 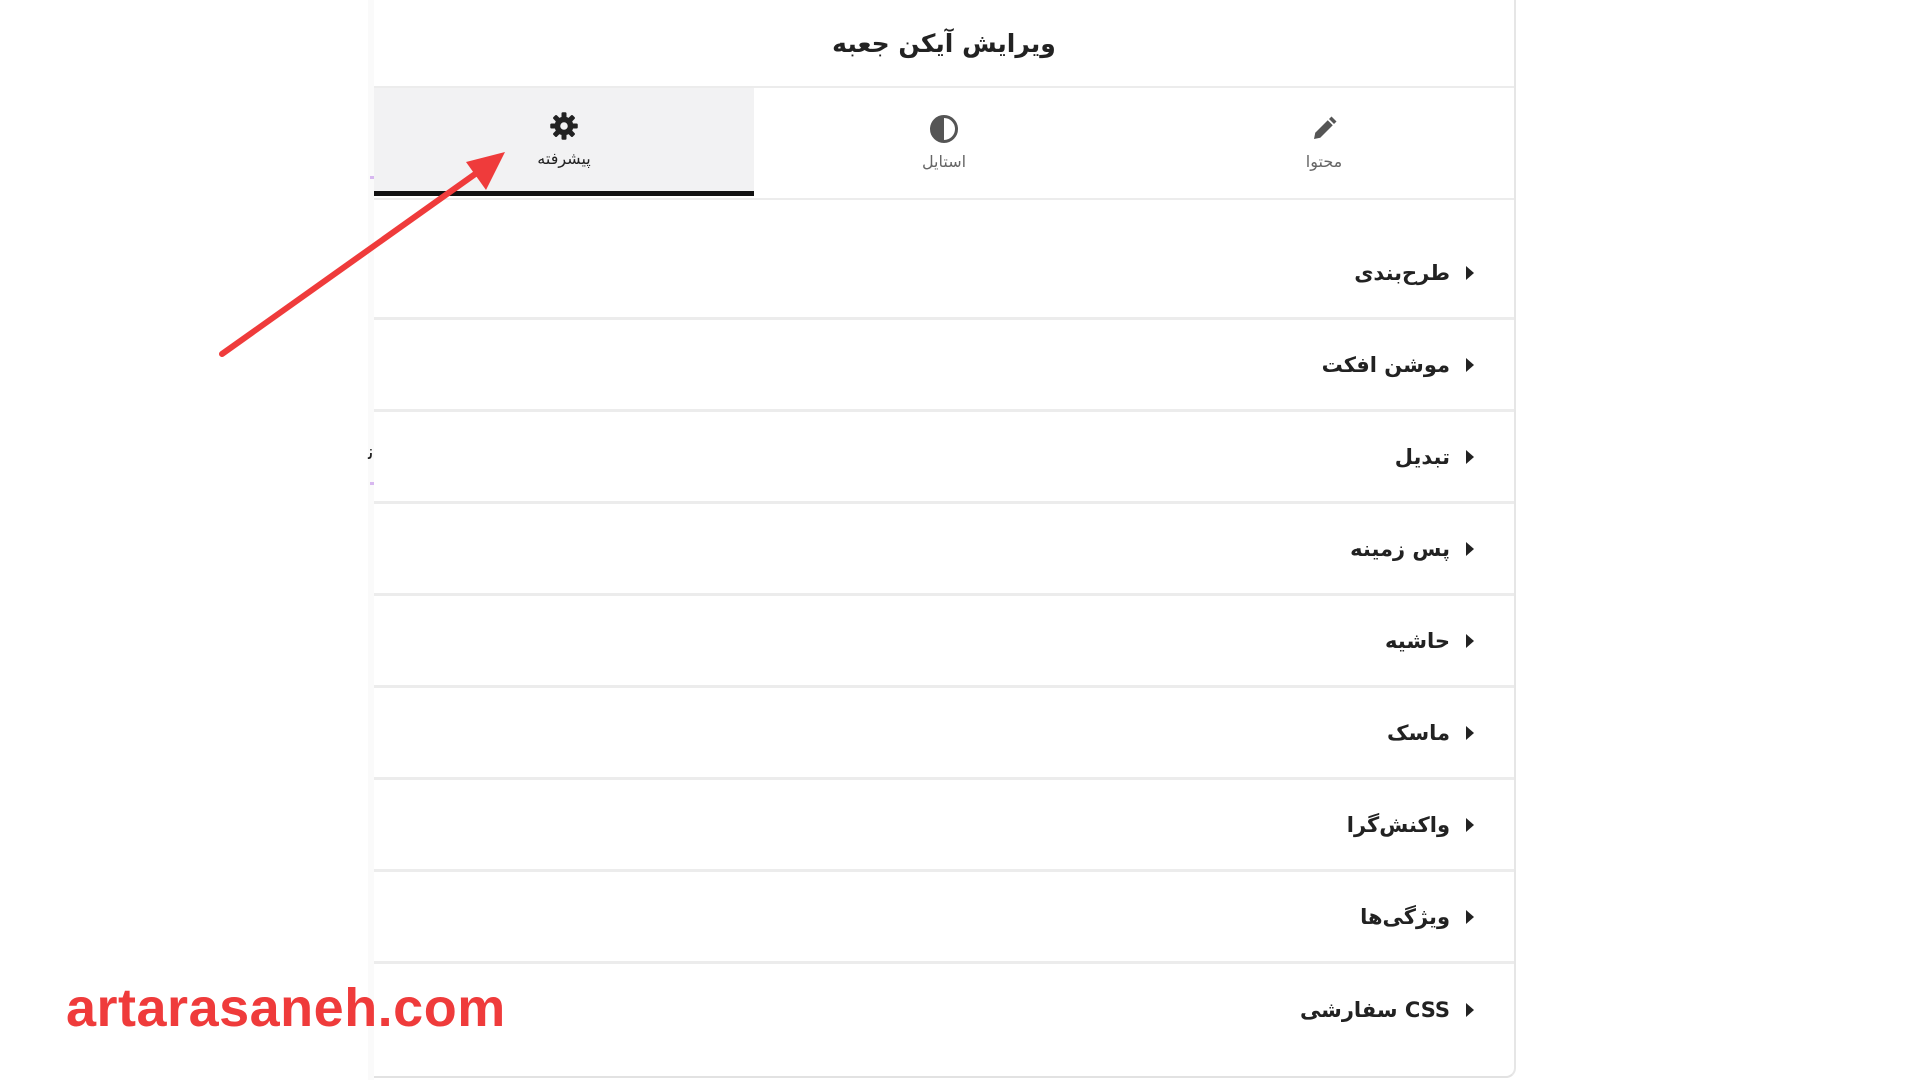 I want to click on gear-icon, so click(x=564, y=126).